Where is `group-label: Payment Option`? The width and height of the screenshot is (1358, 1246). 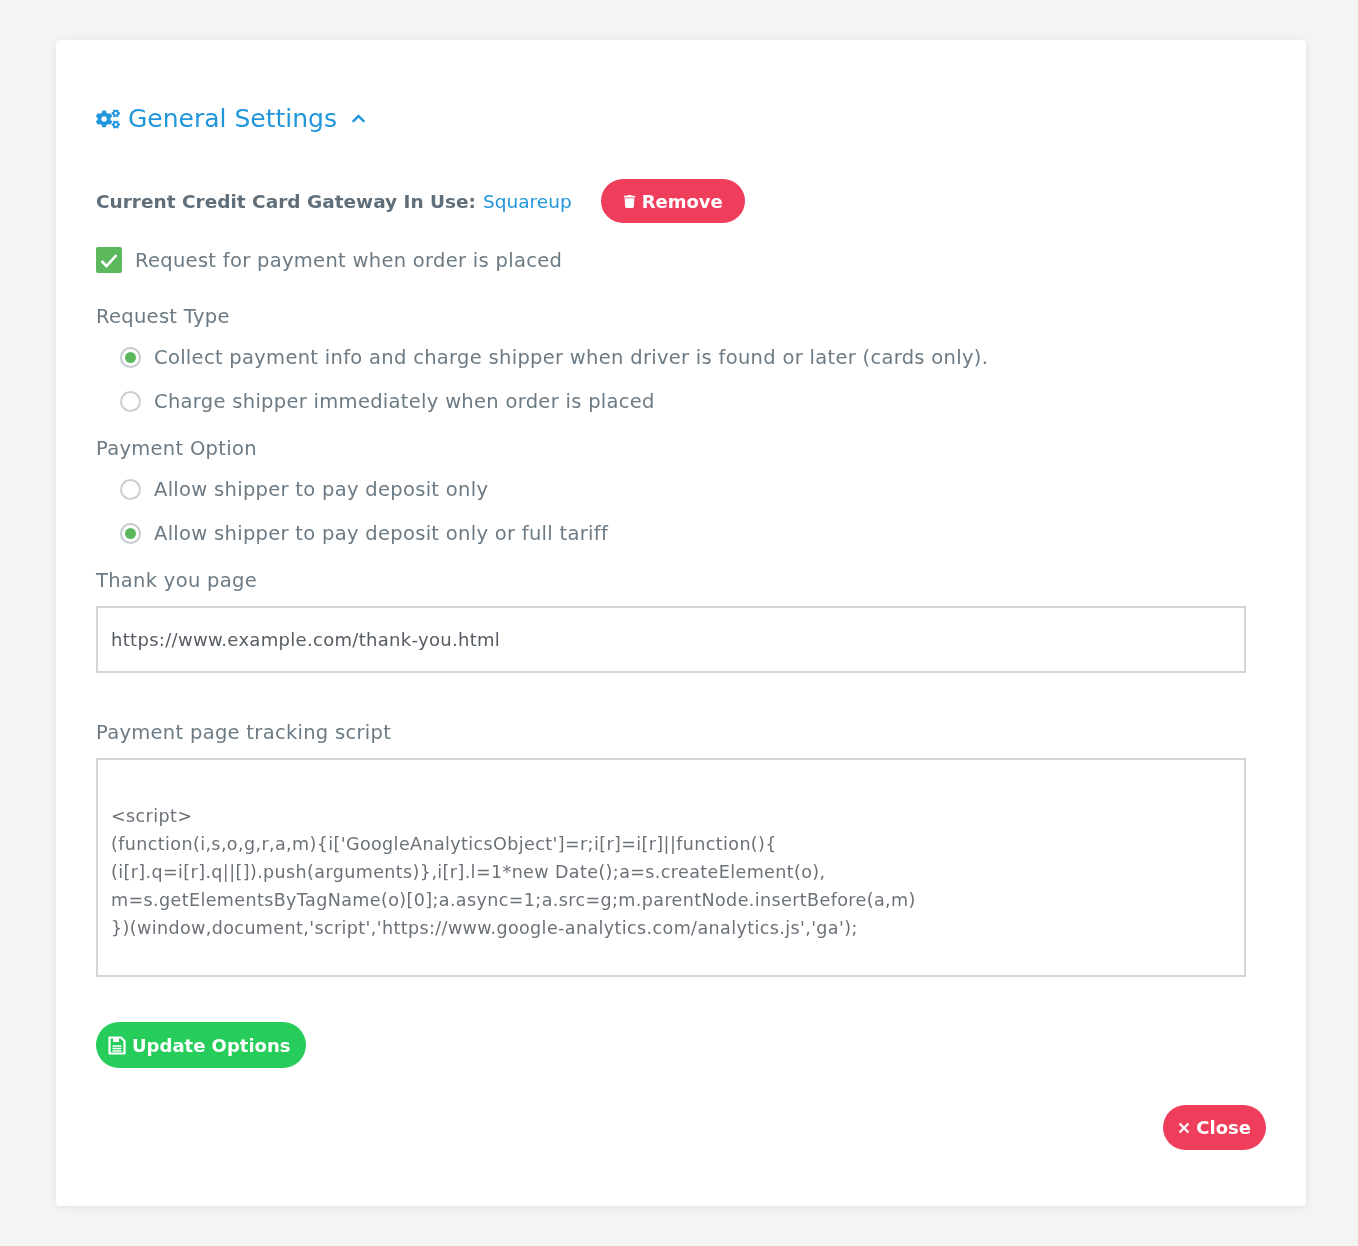 group-label: Payment Option is located at coordinates (177, 448).